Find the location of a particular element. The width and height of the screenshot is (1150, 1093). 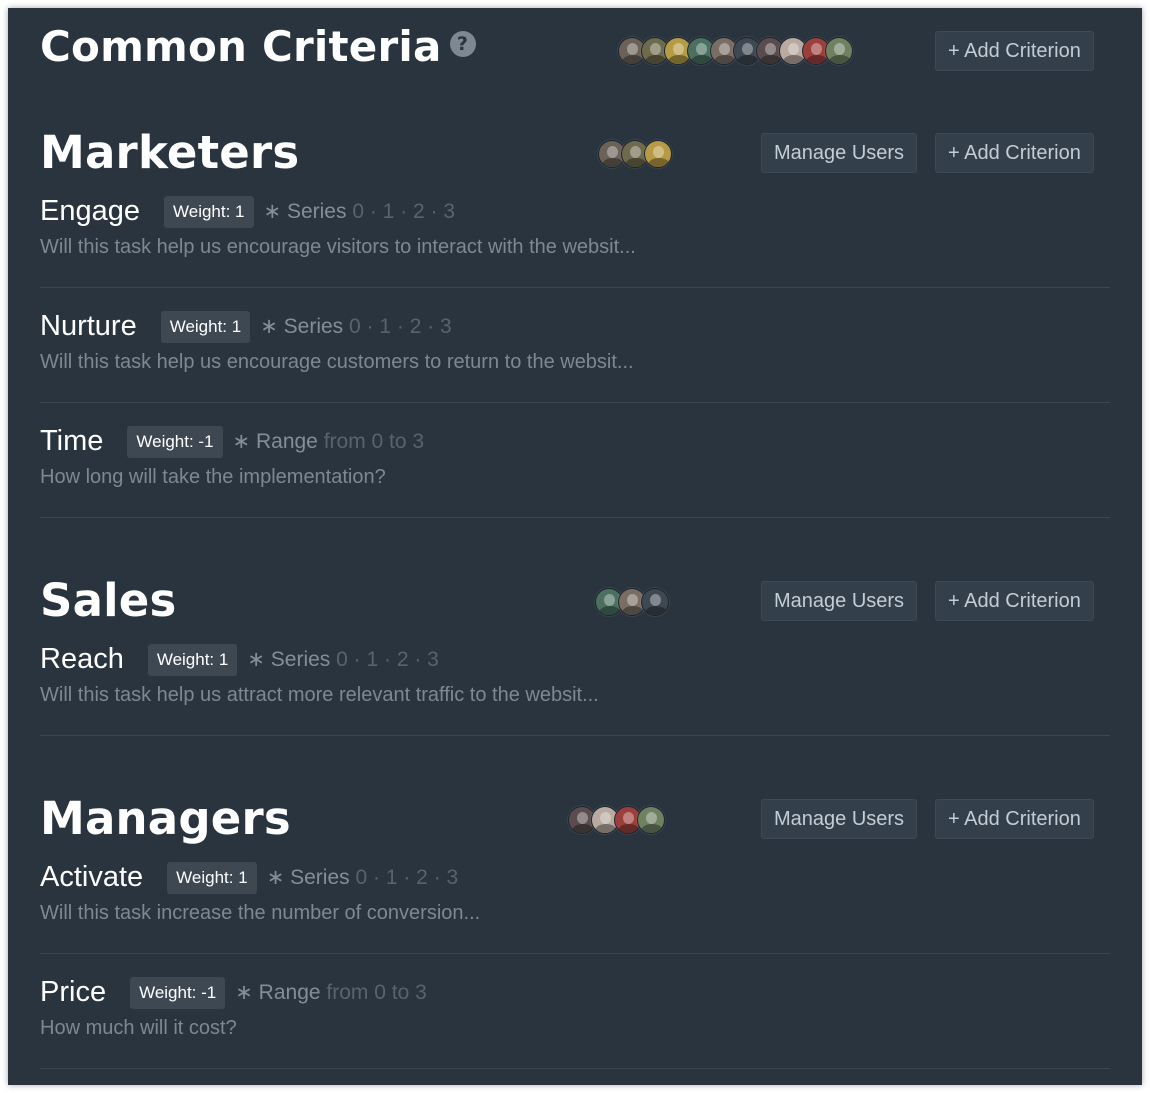

sales-add-criterion-button: + Add Criterion is located at coordinates (1014, 601).